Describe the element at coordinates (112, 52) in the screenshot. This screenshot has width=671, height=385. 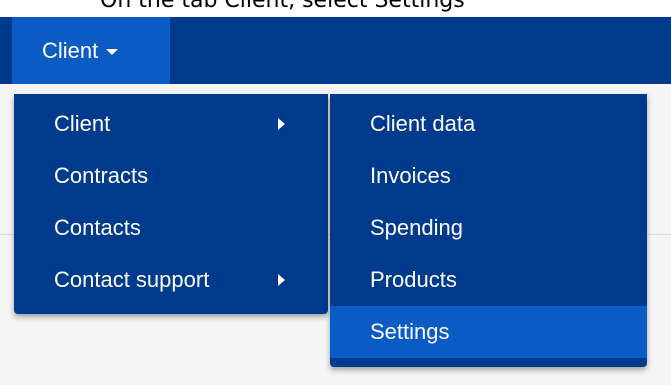
I see `caret-down-icon` at that location.